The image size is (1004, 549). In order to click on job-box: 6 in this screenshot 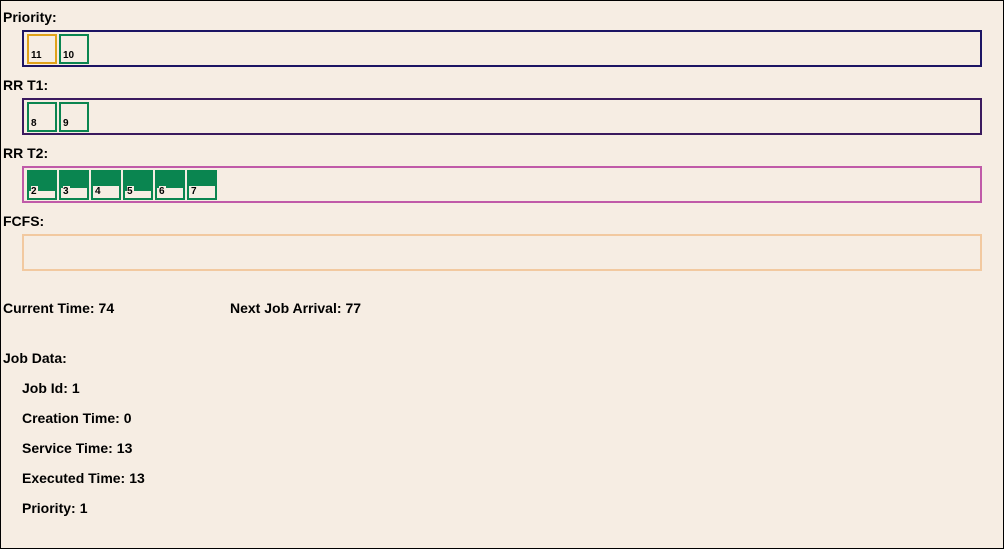, I will do `click(170, 185)`.